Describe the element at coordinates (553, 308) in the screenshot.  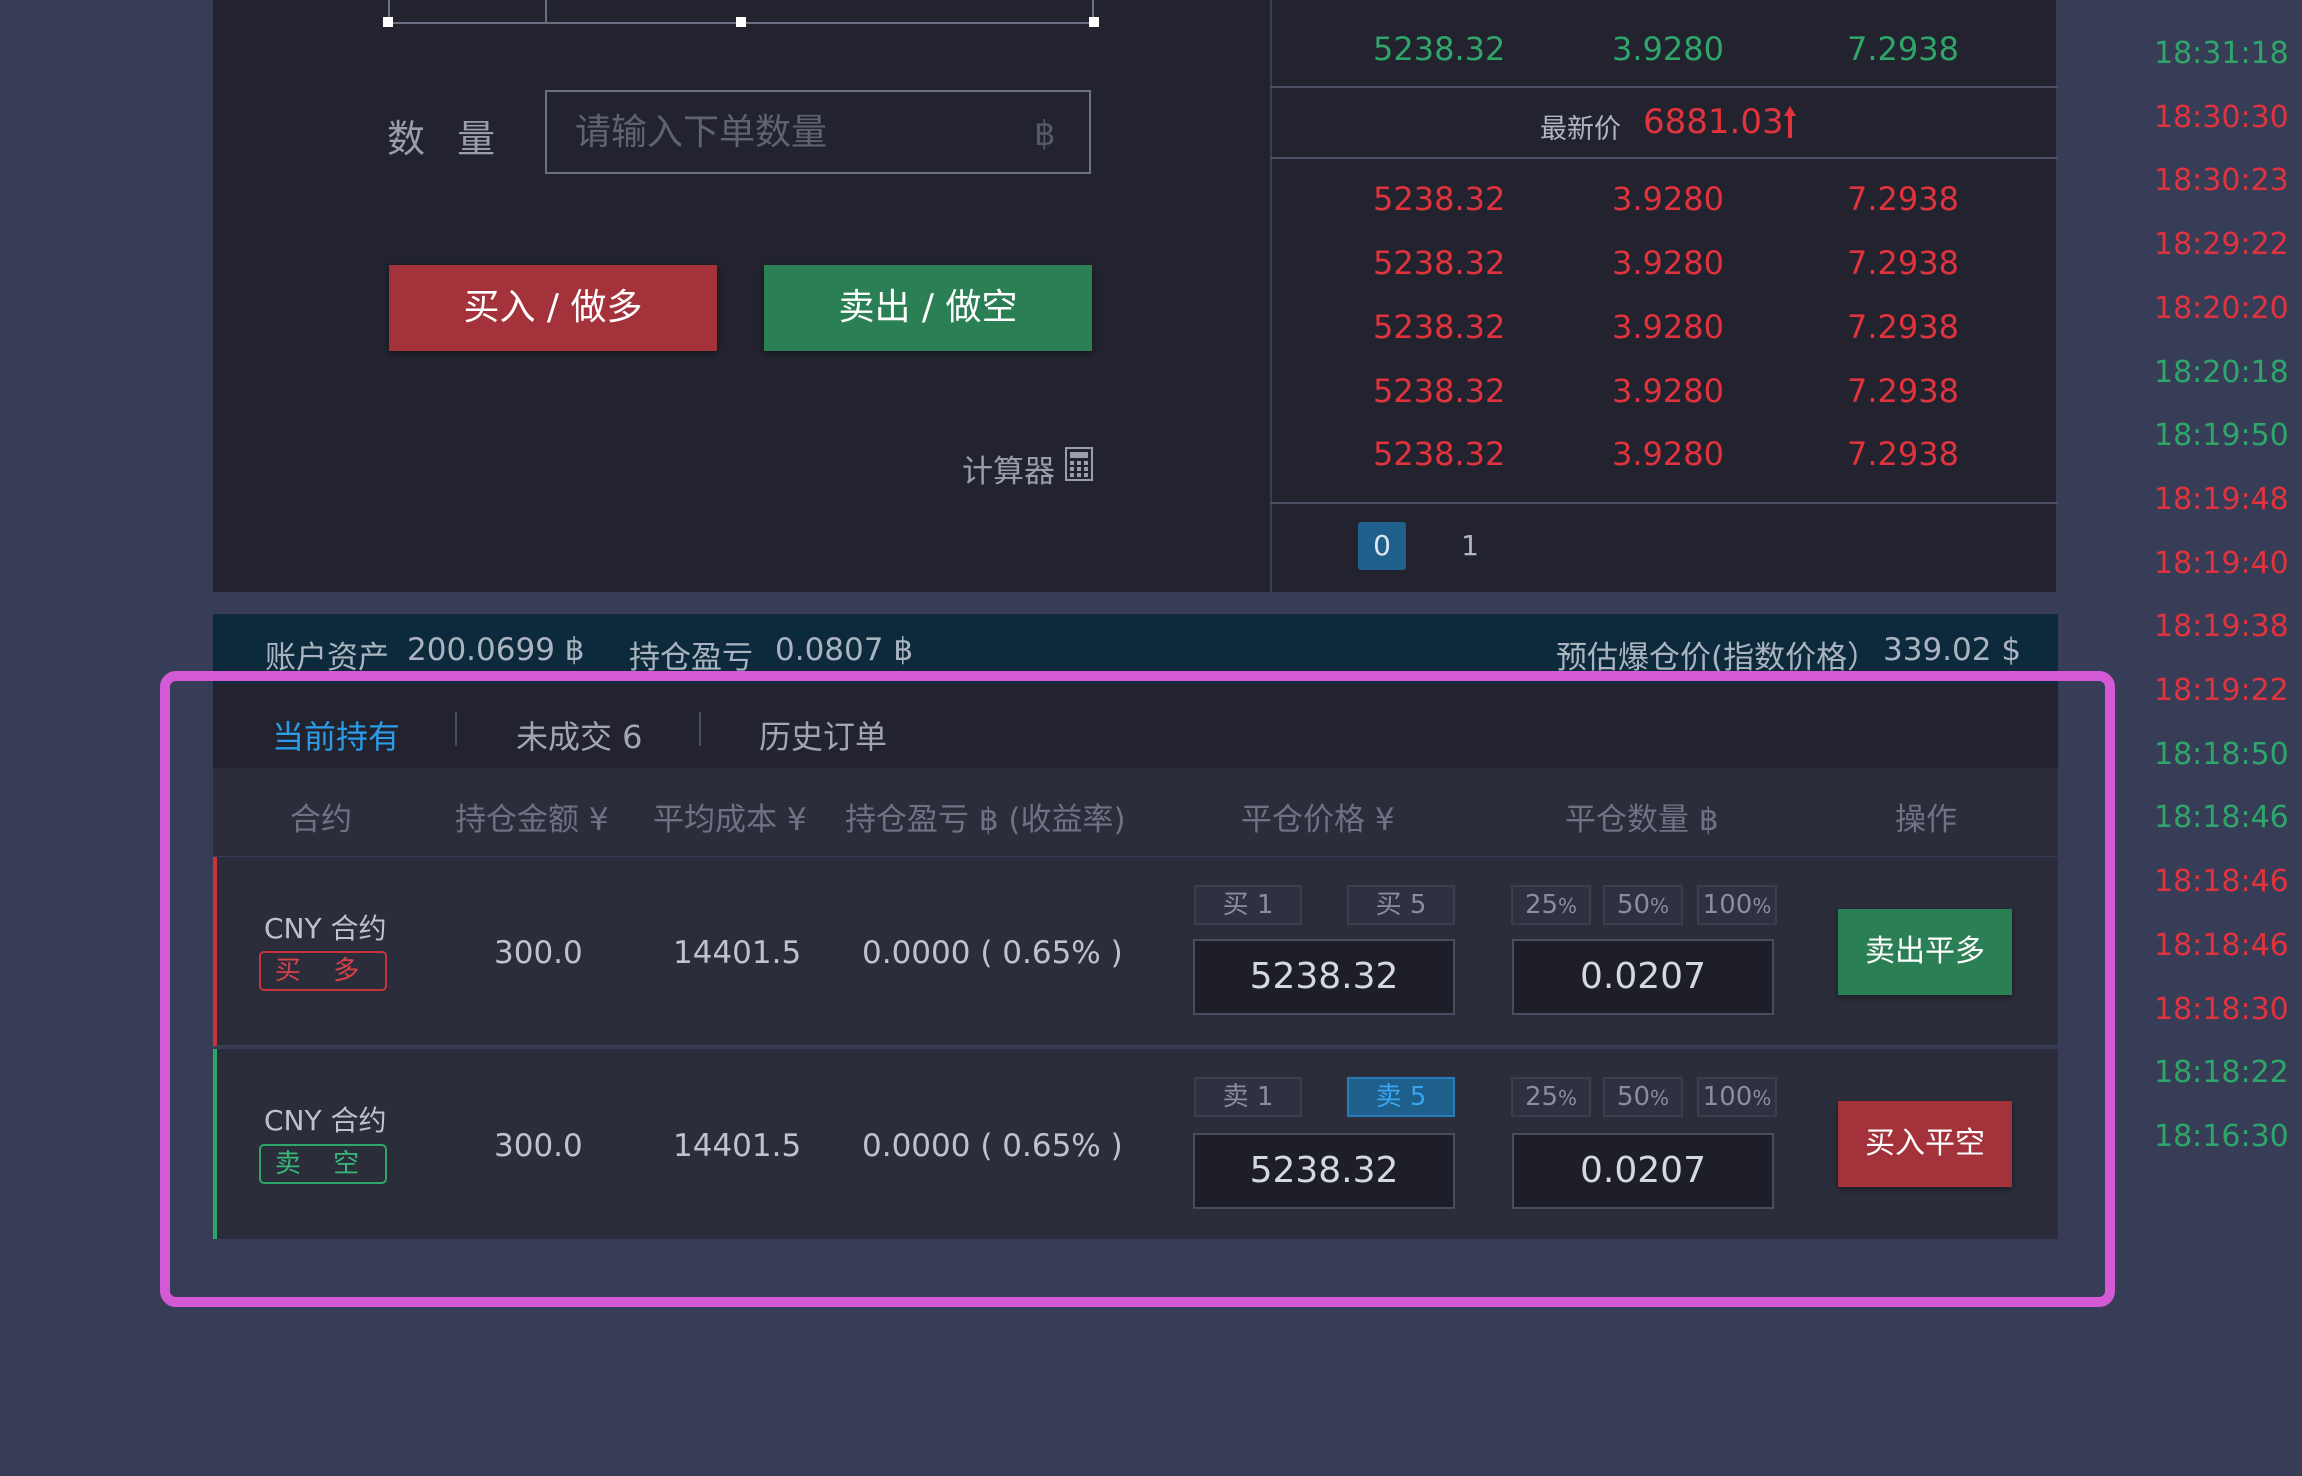
I see `buy-long-button: 买入 / 做多` at that location.